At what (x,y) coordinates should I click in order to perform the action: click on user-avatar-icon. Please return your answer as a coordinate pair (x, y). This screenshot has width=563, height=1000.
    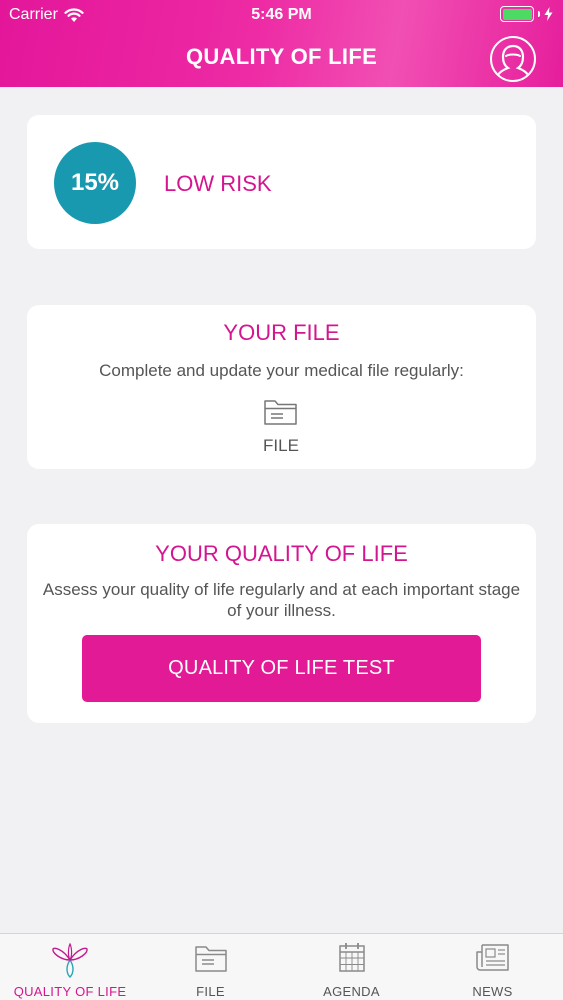
    Looking at the image, I should click on (513, 60).